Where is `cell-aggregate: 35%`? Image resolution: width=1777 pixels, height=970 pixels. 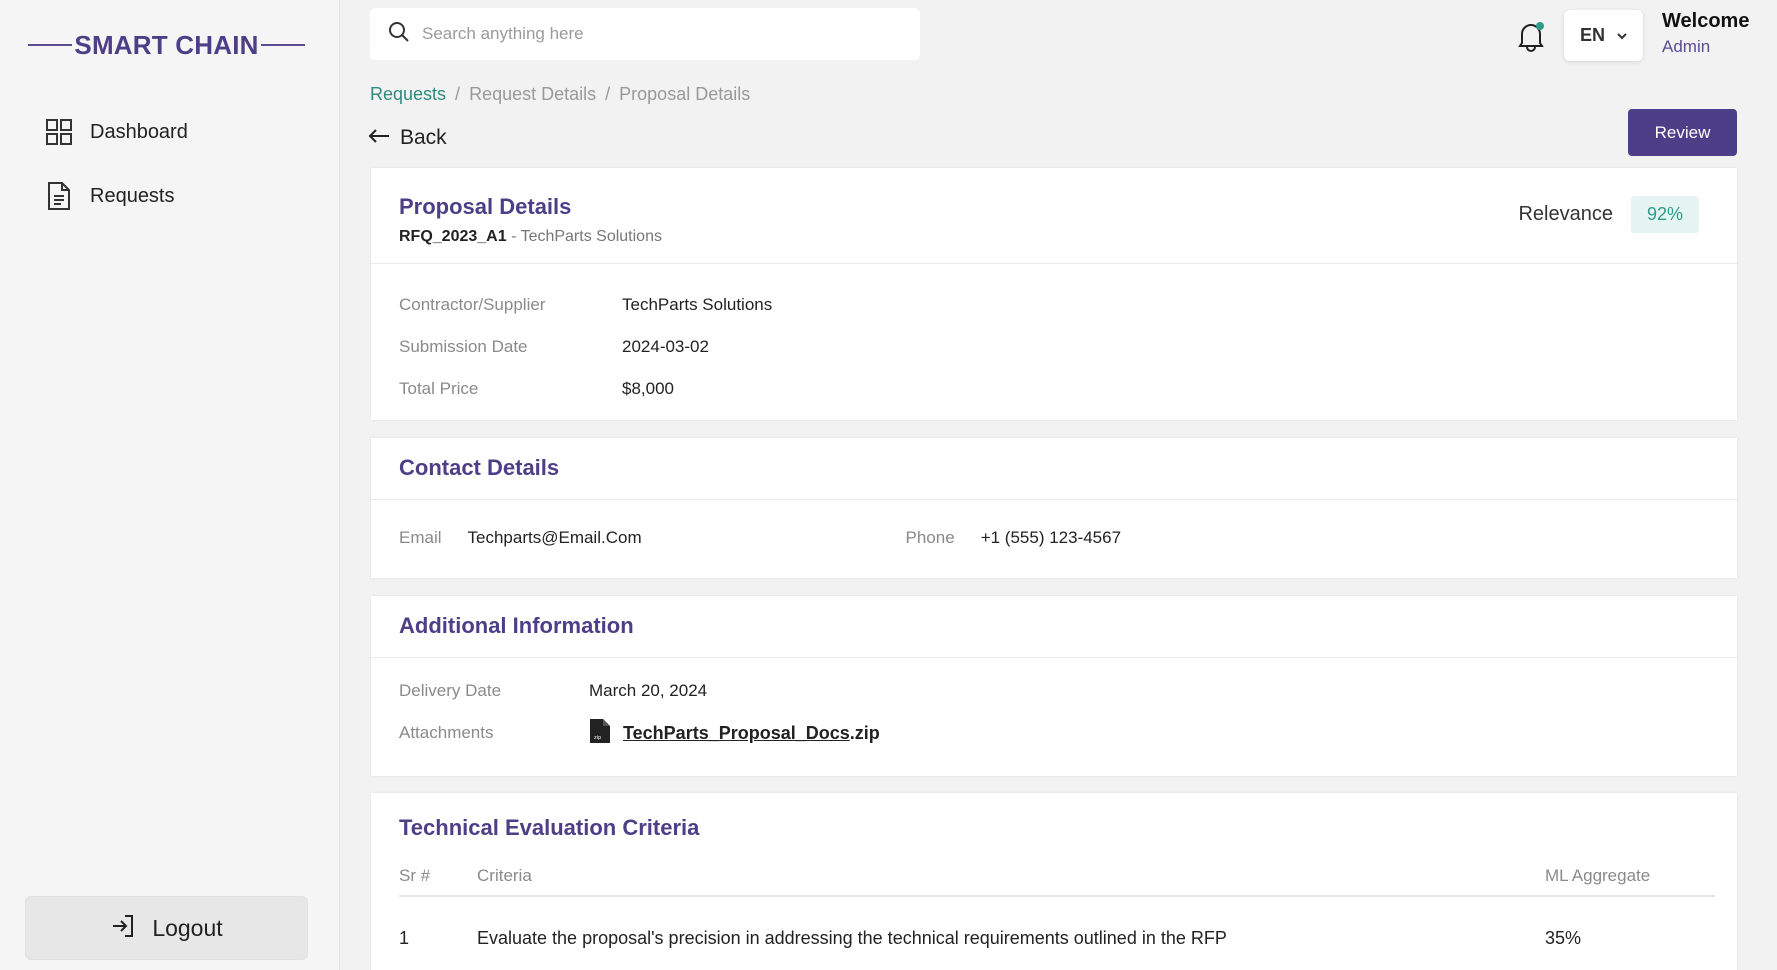 cell-aggregate: 35% is located at coordinates (1563, 937).